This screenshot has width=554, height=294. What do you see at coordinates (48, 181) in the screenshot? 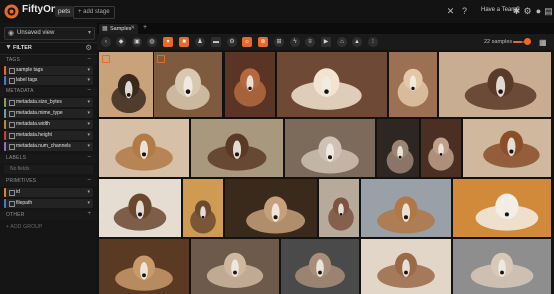
I see `section-primitives: PRIMITIVES –` at bounding box center [48, 181].